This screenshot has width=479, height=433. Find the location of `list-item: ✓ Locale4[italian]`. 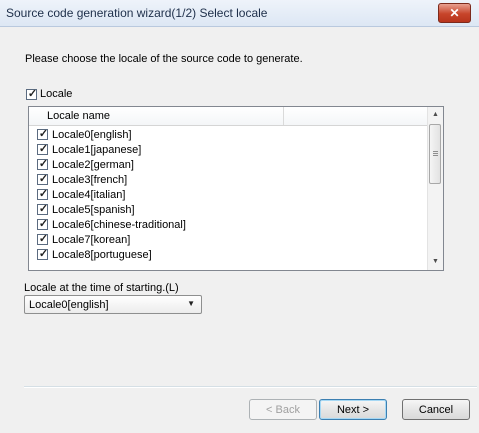

list-item: ✓ Locale4[italian] is located at coordinates (229, 194).